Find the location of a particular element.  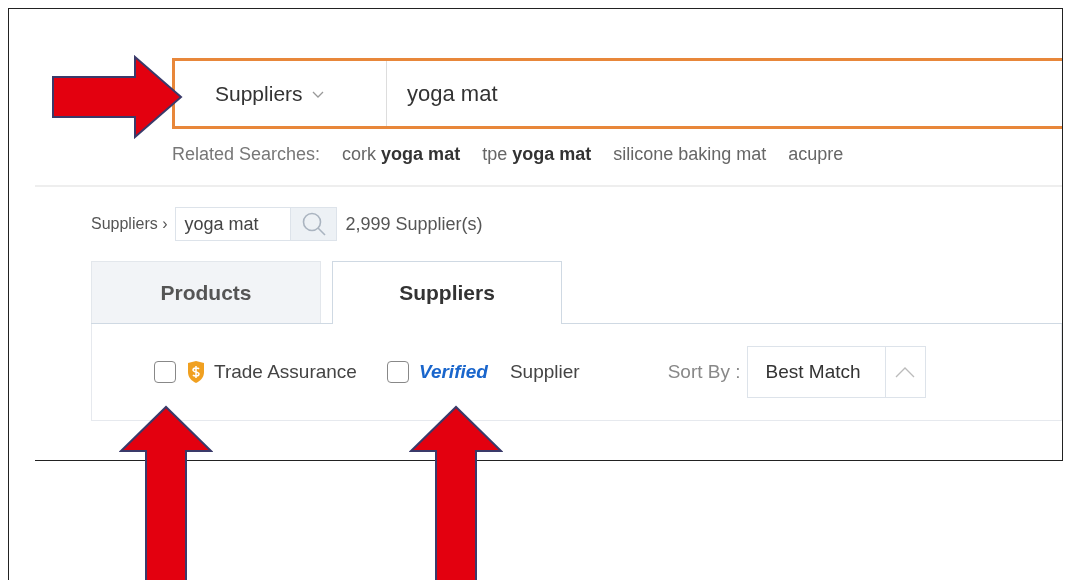

shield-icon is located at coordinates (196, 372).